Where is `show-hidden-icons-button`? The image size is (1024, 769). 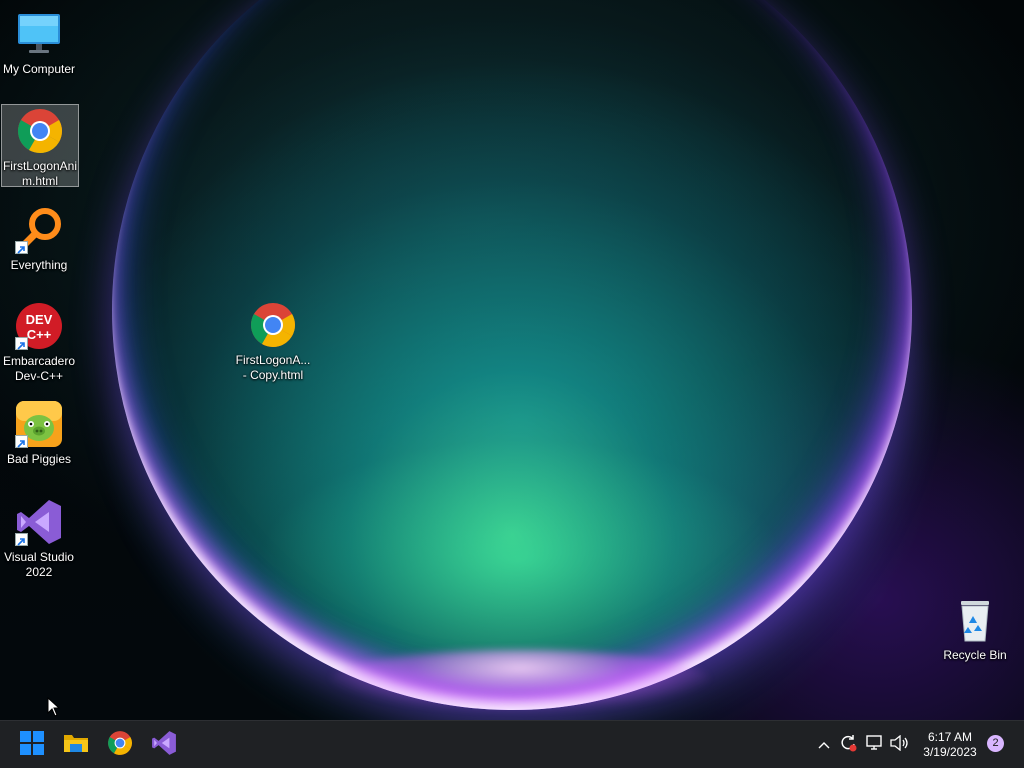 show-hidden-icons-button is located at coordinates (824, 745).